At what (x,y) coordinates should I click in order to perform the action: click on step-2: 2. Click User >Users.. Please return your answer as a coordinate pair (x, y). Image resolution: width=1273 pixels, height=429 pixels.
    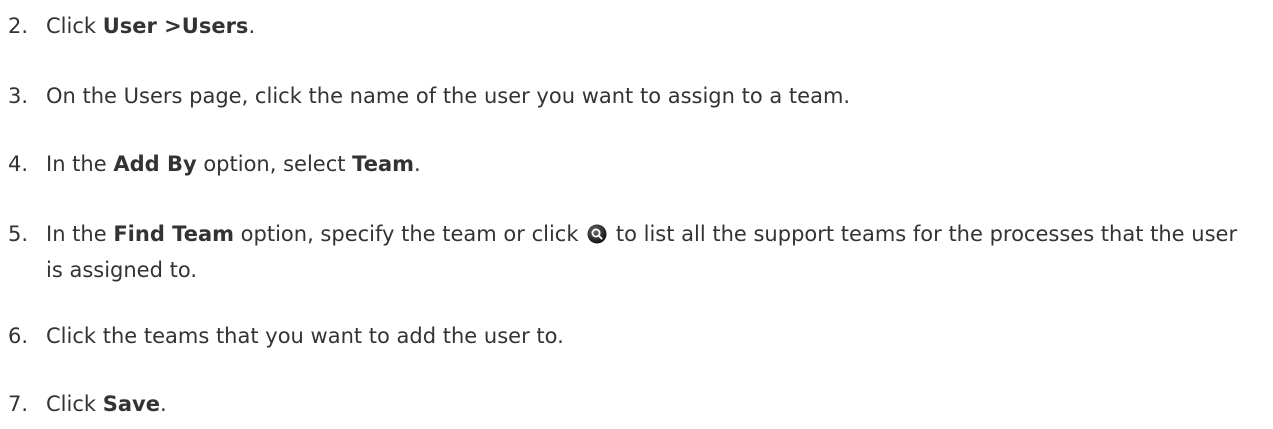
    Looking at the image, I should click on (640, 26).